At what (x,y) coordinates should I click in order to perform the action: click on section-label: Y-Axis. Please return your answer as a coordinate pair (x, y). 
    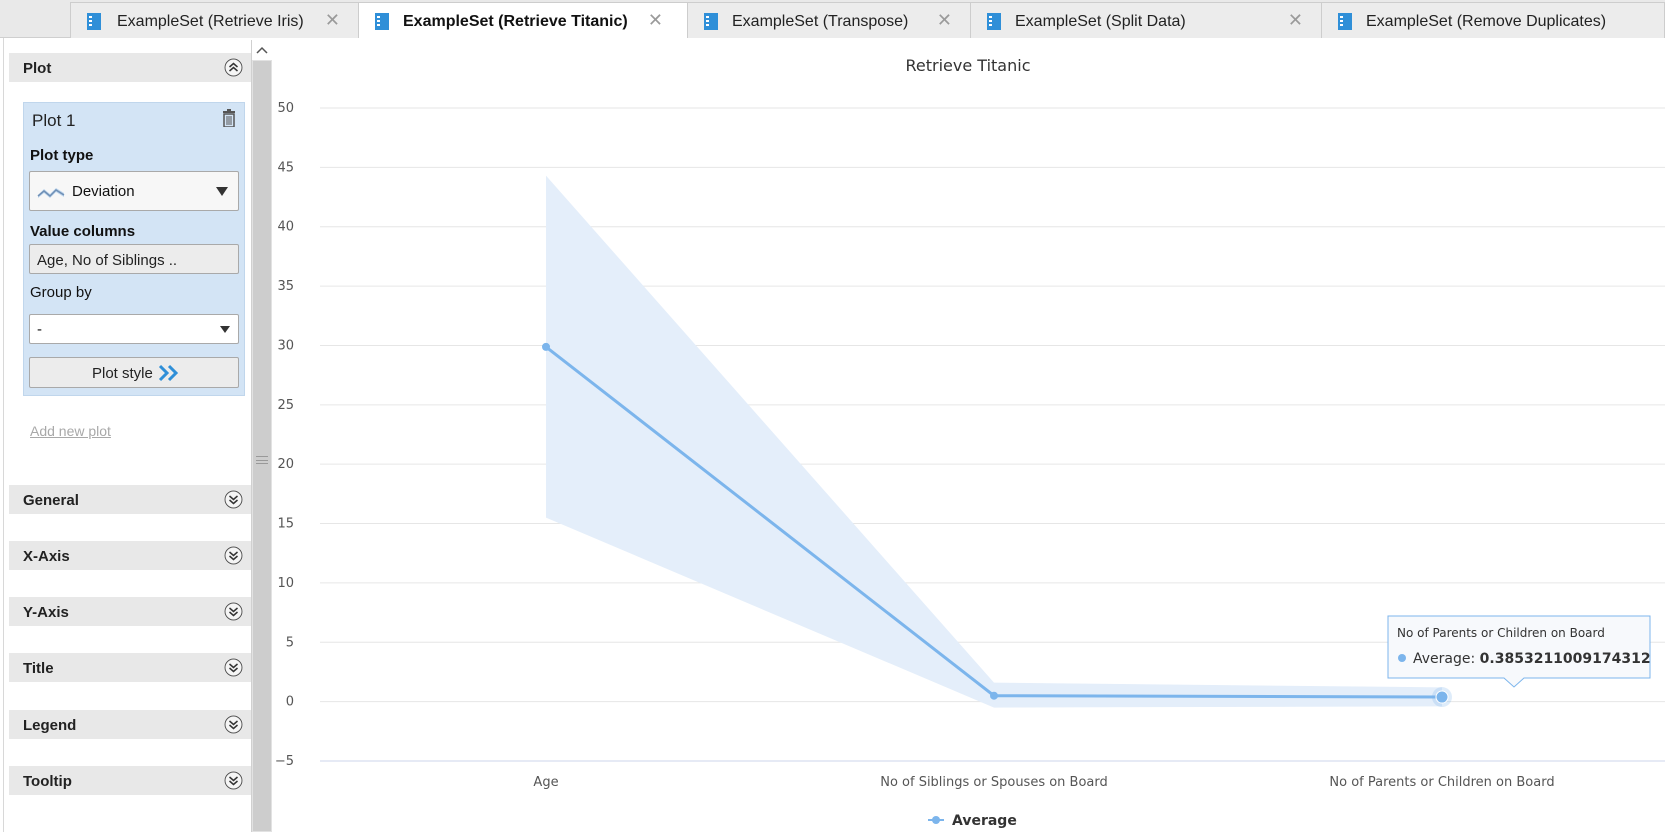
    Looking at the image, I should click on (46, 612).